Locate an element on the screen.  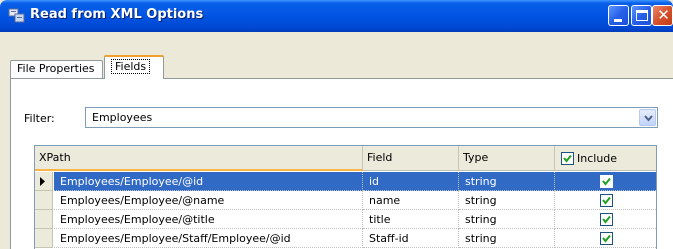
cell-xpath: Employees/Employee/@id is located at coordinates (208, 181).